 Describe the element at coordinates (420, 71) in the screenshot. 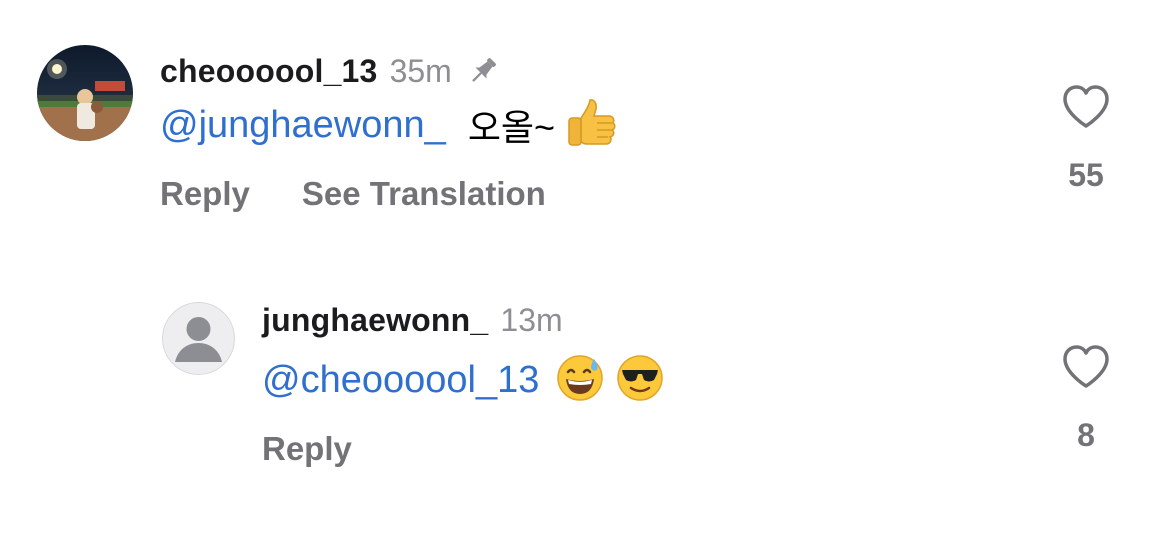

I see `timestamp: 35m` at that location.